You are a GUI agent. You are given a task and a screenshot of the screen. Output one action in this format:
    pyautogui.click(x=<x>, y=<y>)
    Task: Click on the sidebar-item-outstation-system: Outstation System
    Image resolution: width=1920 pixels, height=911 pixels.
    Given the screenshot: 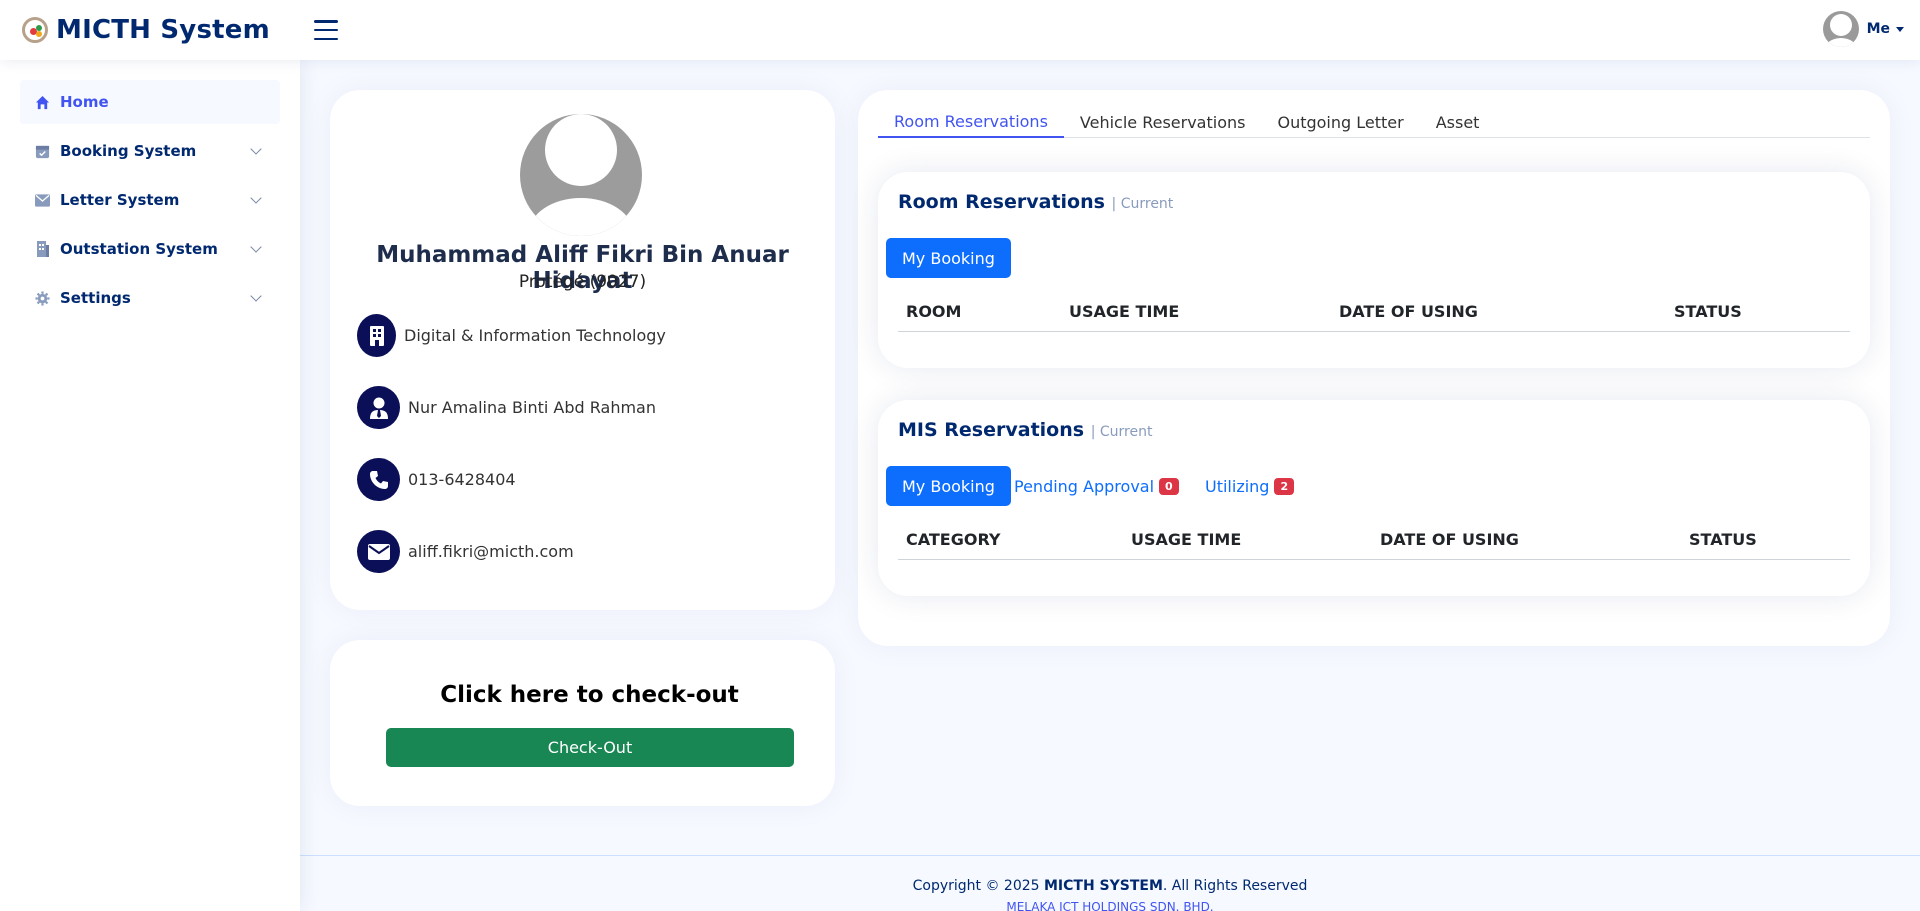 What is the action you would take?
    pyautogui.click(x=150, y=249)
    